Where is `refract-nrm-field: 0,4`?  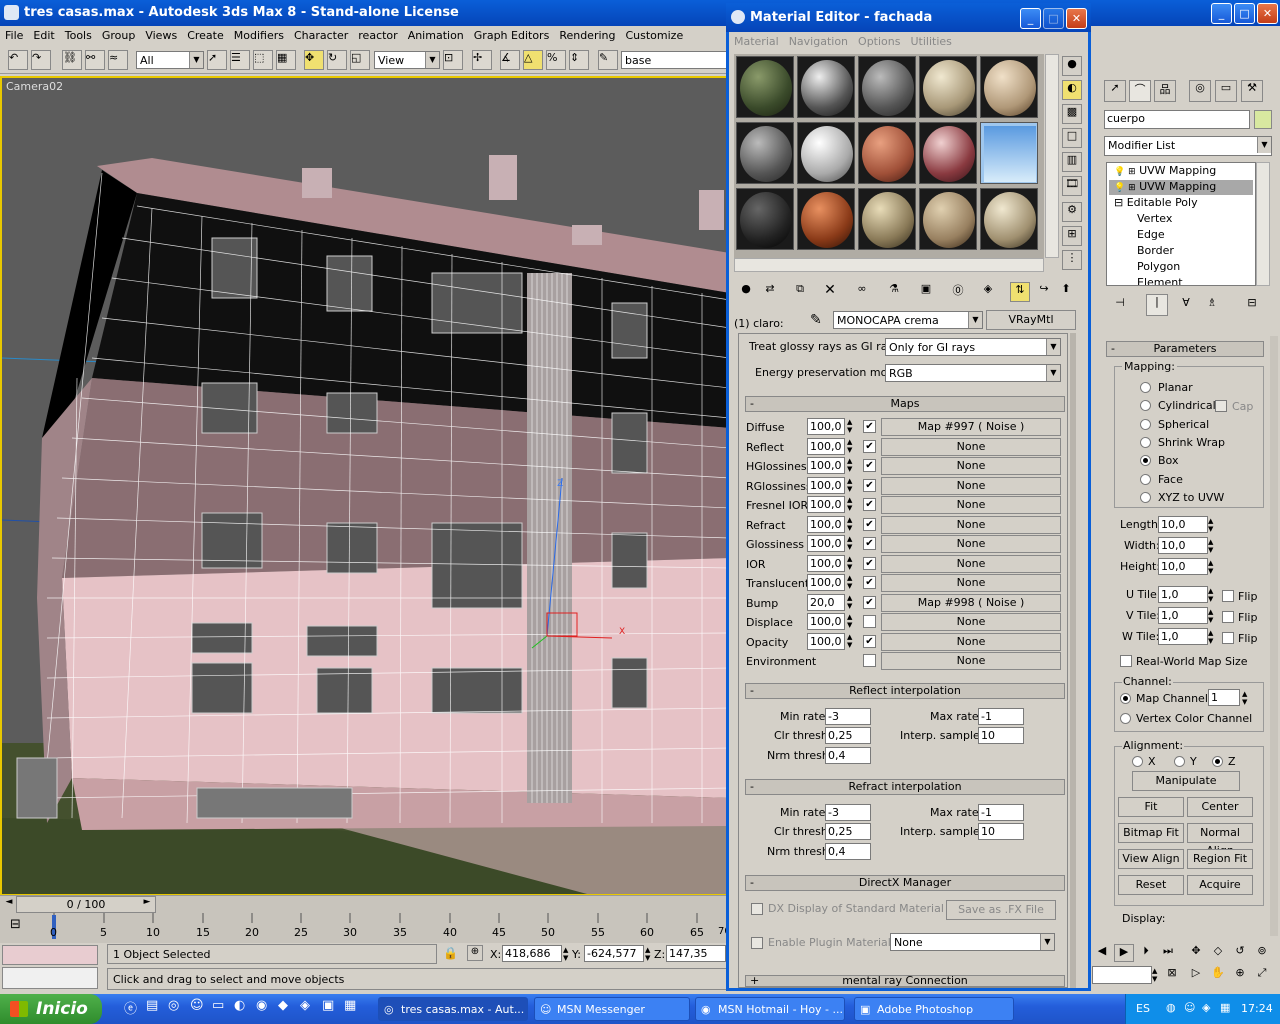 refract-nrm-field: 0,4 is located at coordinates (848, 851).